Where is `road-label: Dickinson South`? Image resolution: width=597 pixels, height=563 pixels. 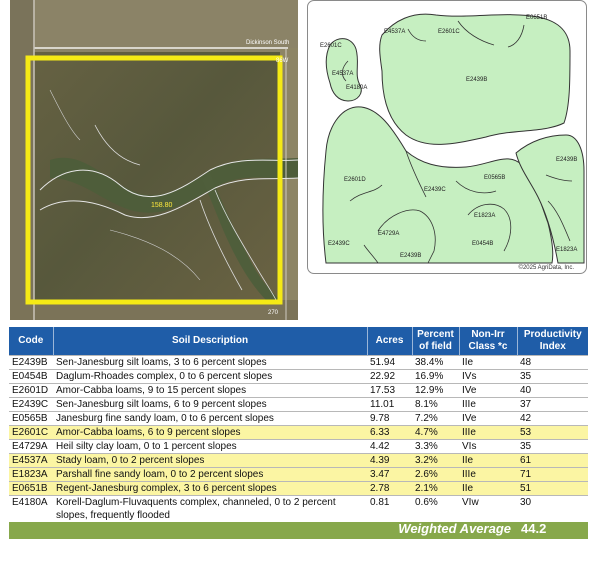 road-label: Dickinson South is located at coordinates (268, 43).